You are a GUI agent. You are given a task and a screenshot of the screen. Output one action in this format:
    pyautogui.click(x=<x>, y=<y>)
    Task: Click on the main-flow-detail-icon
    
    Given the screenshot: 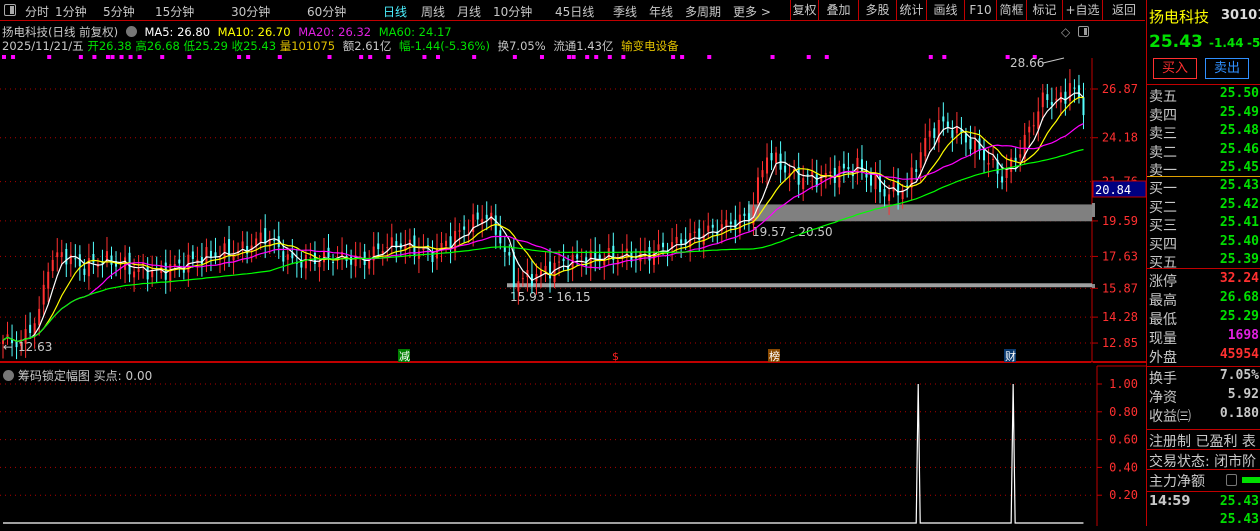 What is the action you would take?
    pyautogui.click(x=1231, y=480)
    